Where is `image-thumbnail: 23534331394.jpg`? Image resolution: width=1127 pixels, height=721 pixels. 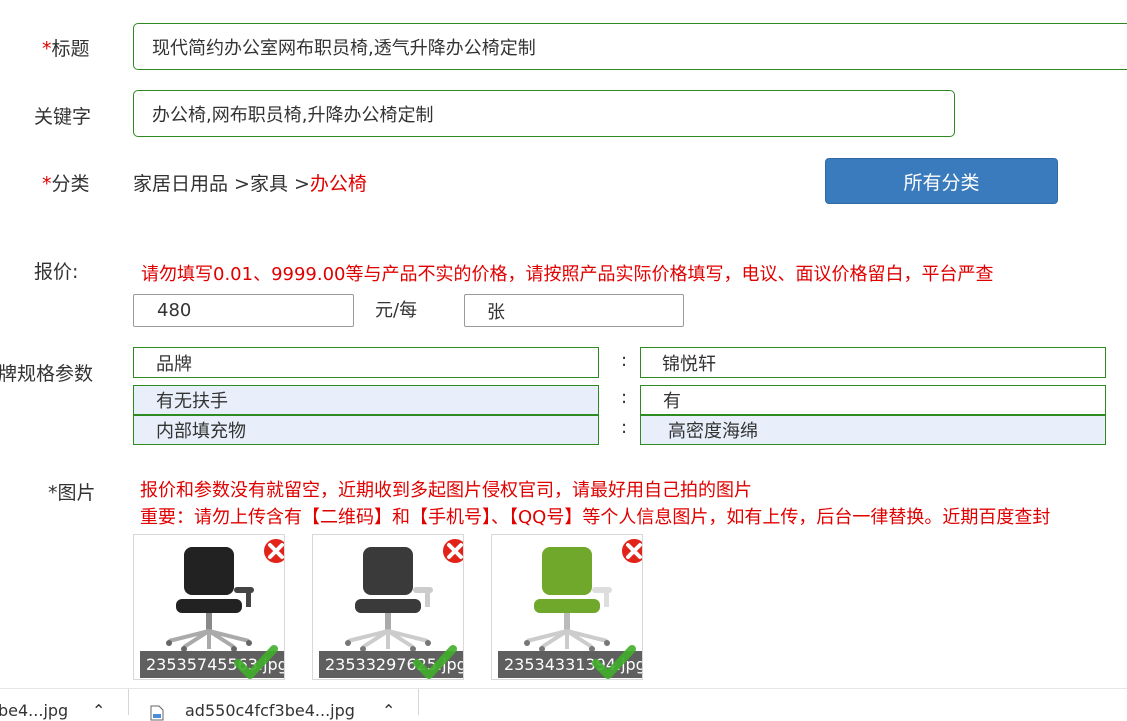 image-thumbnail: 23534331394.jpg is located at coordinates (567, 607).